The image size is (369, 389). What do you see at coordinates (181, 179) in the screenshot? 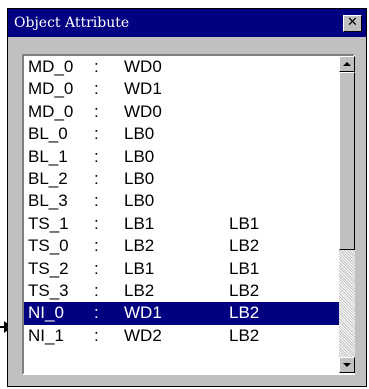
I see `list-item: BL_2: LB0` at bounding box center [181, 179].